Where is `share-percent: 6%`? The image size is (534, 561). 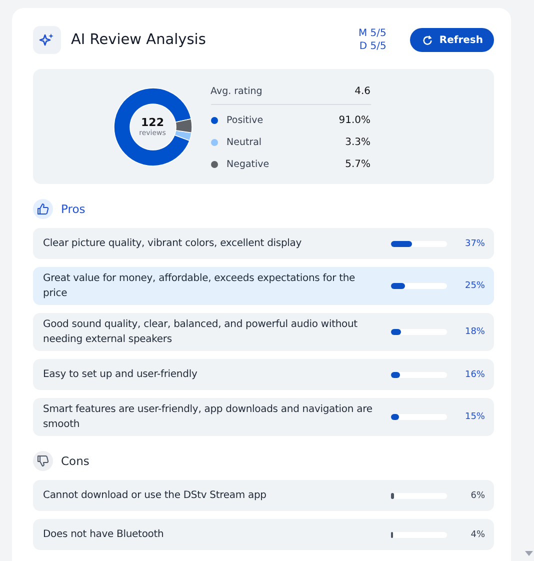
share-percent: 6% is located at coordinates (477, 495).